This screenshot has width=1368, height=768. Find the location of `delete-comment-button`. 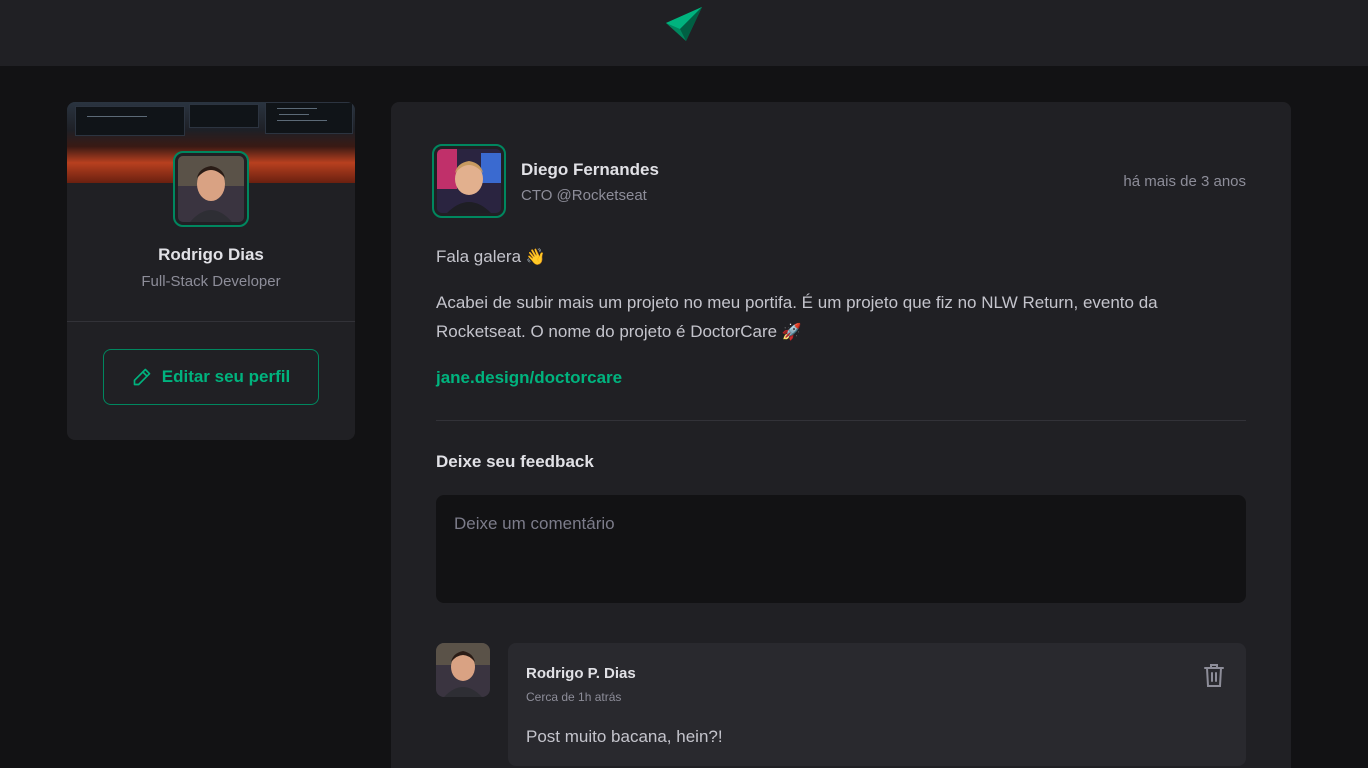

delete-comment-button is located at coordinates (1214, 675).